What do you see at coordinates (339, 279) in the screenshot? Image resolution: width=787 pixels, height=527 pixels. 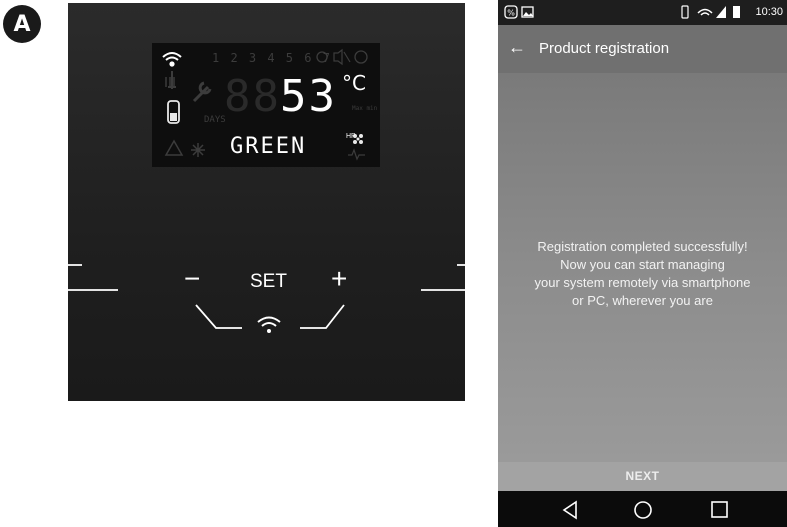 I see `plus-button: +` at bounding box center [339, 279].